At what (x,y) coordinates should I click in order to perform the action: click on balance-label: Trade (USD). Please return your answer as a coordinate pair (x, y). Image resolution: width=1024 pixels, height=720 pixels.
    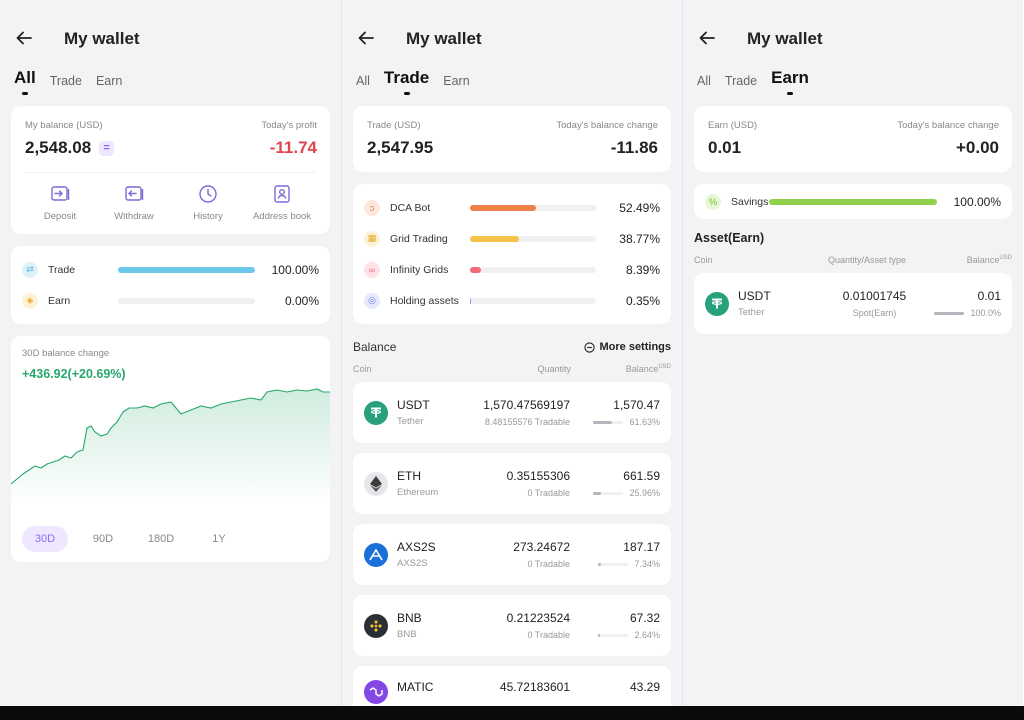
    Looking at the image, I should click on (394, 125).